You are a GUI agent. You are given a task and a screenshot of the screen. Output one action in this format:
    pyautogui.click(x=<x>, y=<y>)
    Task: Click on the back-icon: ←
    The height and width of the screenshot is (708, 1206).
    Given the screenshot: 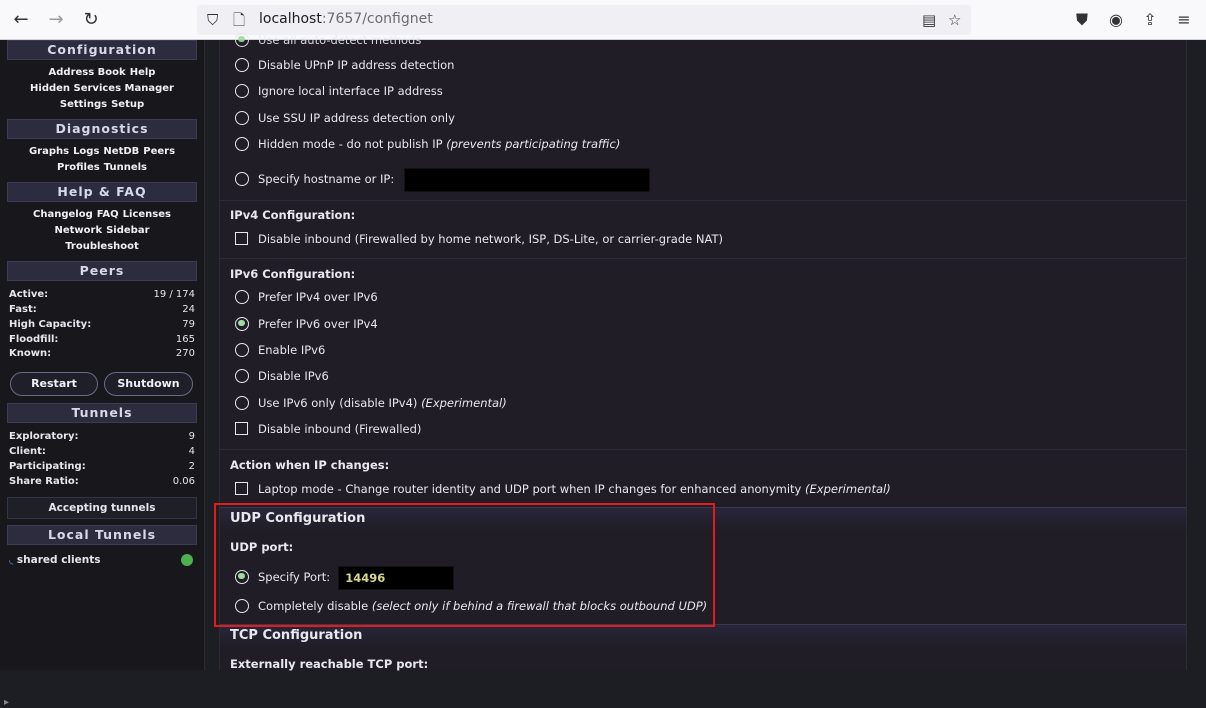 What is the action you would take?
    pyautogui.click(x=21, y=20)
    